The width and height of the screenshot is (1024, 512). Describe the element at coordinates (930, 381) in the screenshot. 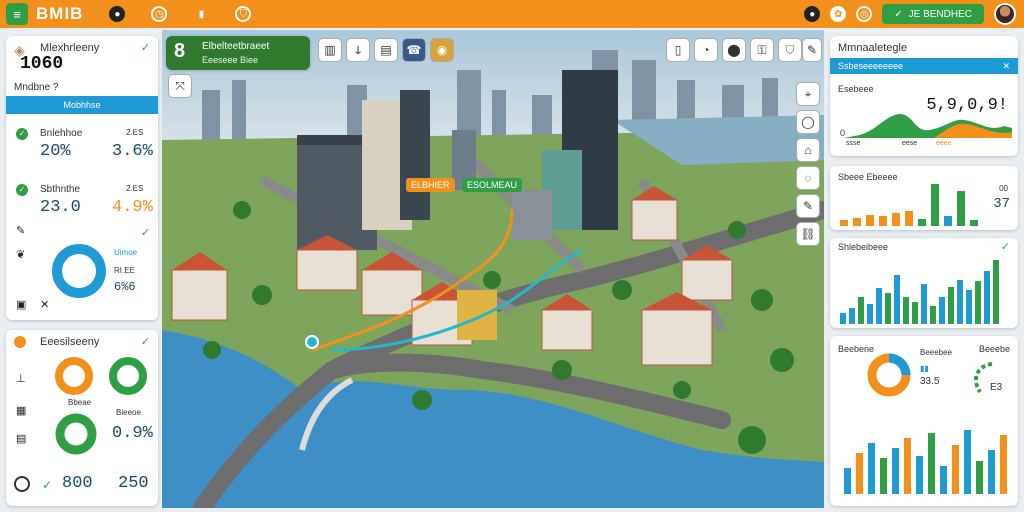

I see `chart-value: 33.5` at that location.